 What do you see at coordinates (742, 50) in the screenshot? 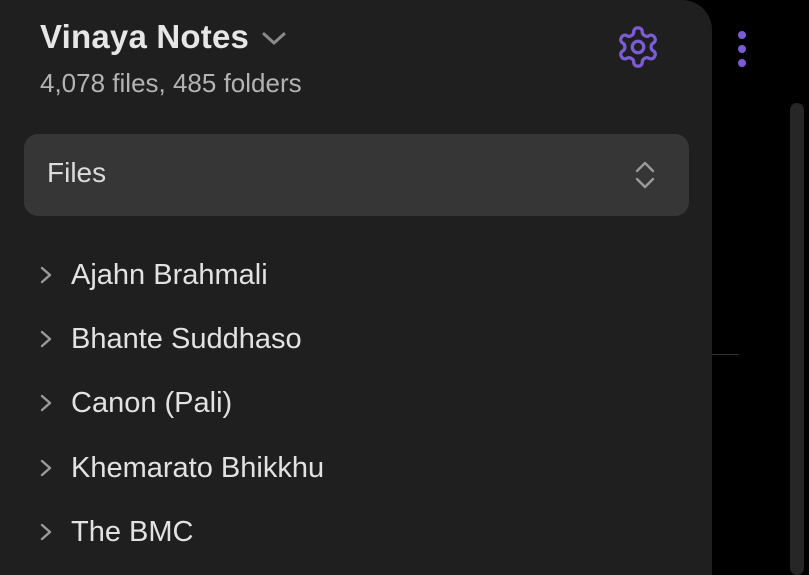
I see `more-options-button` at bounding box center [742, 50].